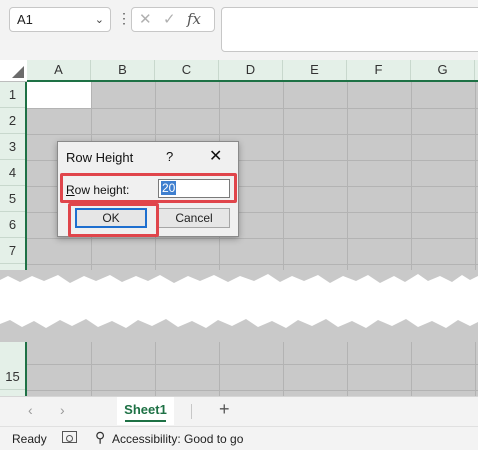 The image size is (478, 450). I want to click on highlight-ok-button, so click(113, 220).